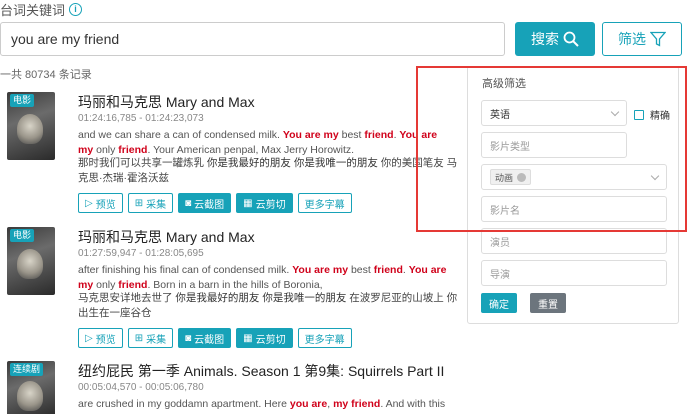  What do you see at coordinates (308, 404) in the screenshot?
I see `keyword-highlight: you are` at bounding box center [308, 404].